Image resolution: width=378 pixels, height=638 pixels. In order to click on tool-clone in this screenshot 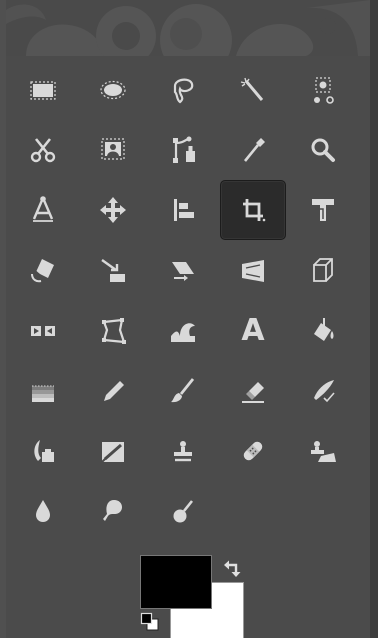, I will do `click(183, 451)`.